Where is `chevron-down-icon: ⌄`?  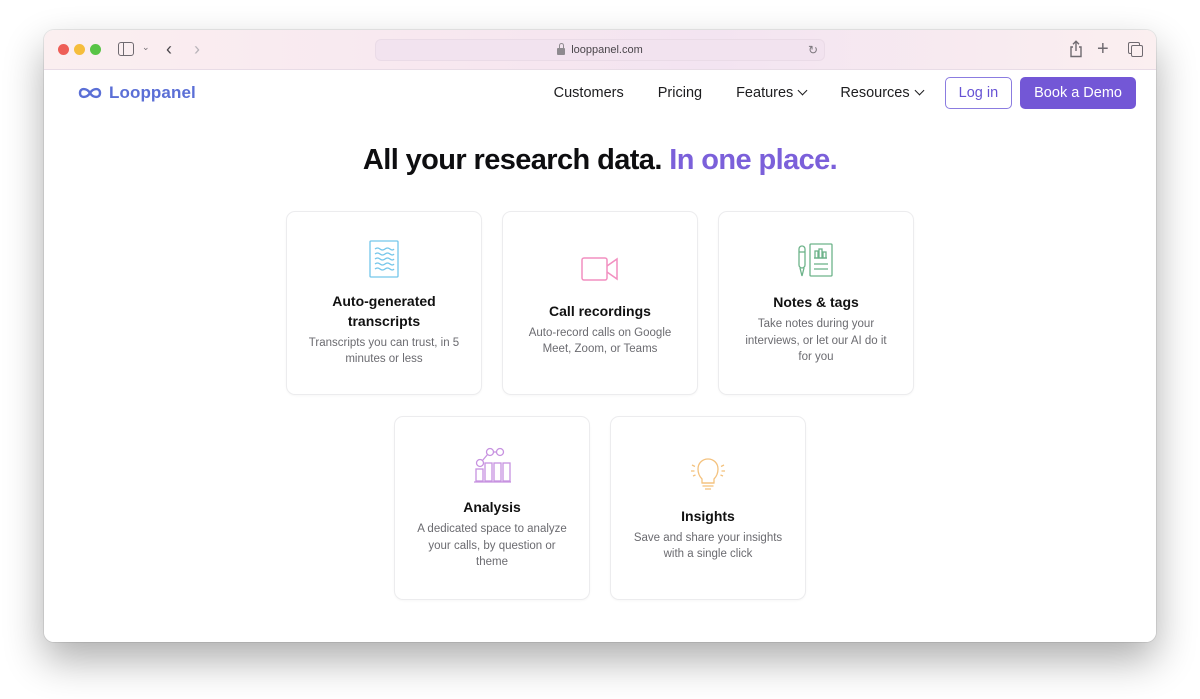
chevron-down-icon: ⌄ is located at coordinates (146, 47).